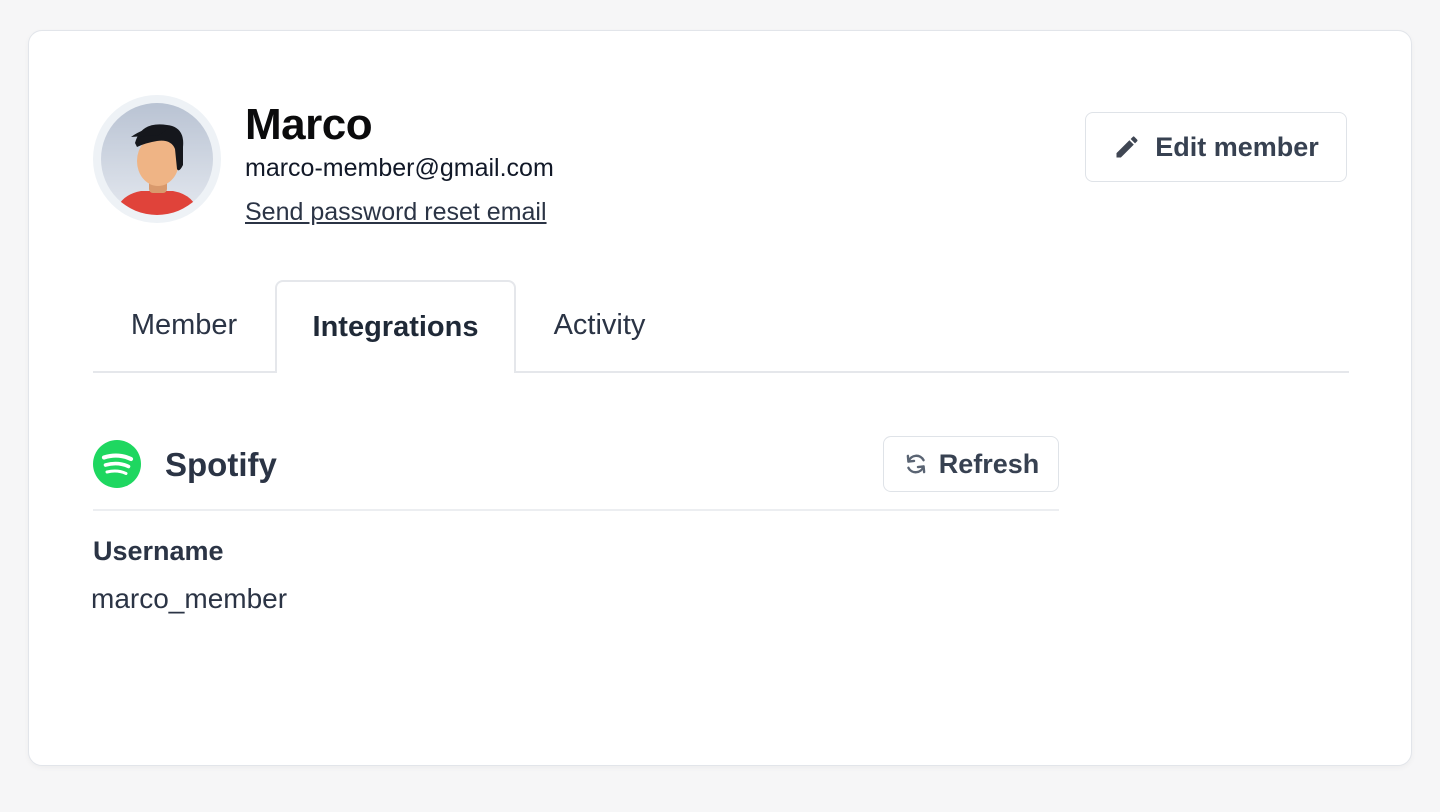 The image size is (1440, 812). Describe the element at coordinates (599, 325) in the screenshot. I see `tab-activity: Activity` at that location.